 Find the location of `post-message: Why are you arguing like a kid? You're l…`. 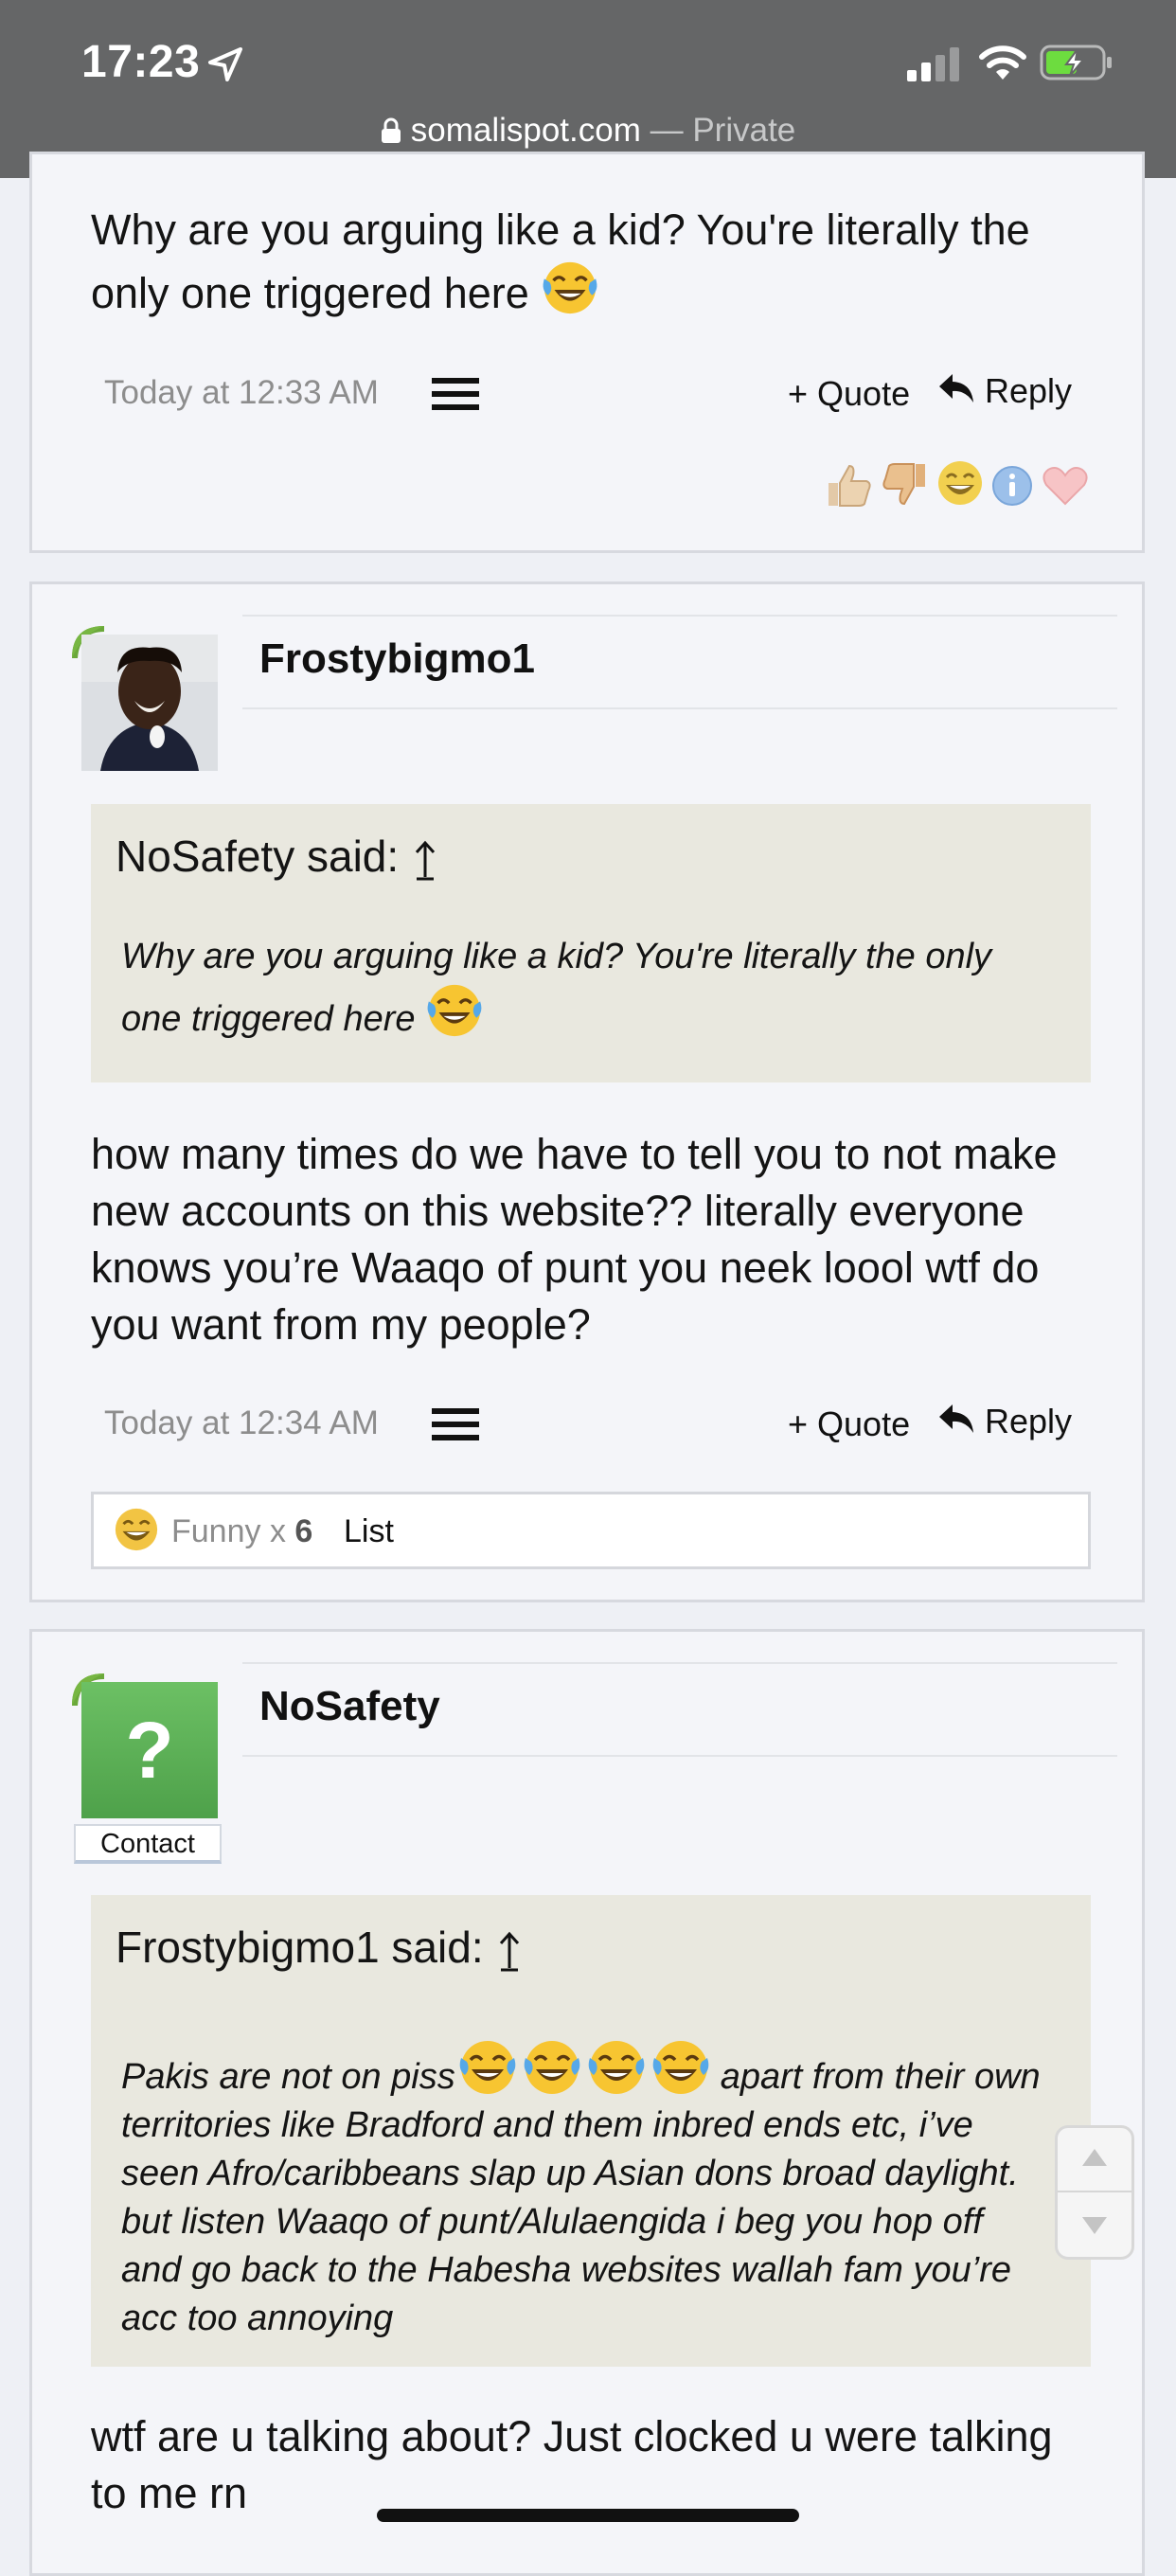

post-message: Why are you arguing like a kid? You're l… is located at coordinates (593, 262).